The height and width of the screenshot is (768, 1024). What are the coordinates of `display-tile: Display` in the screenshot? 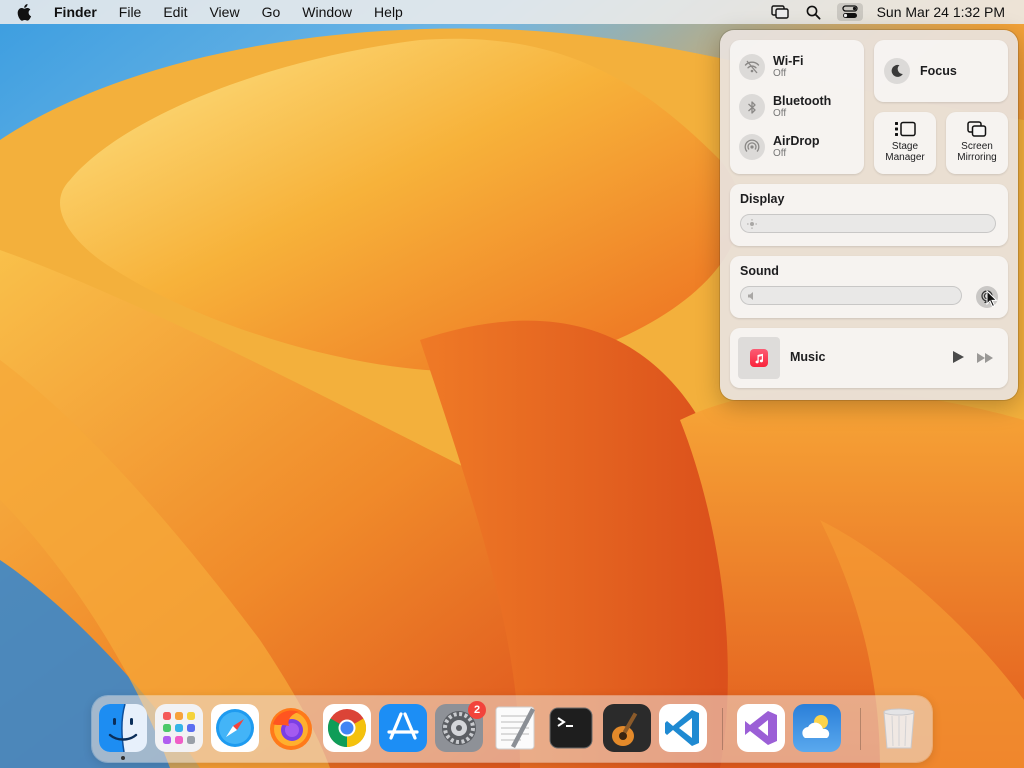 It's located at (869, 215).